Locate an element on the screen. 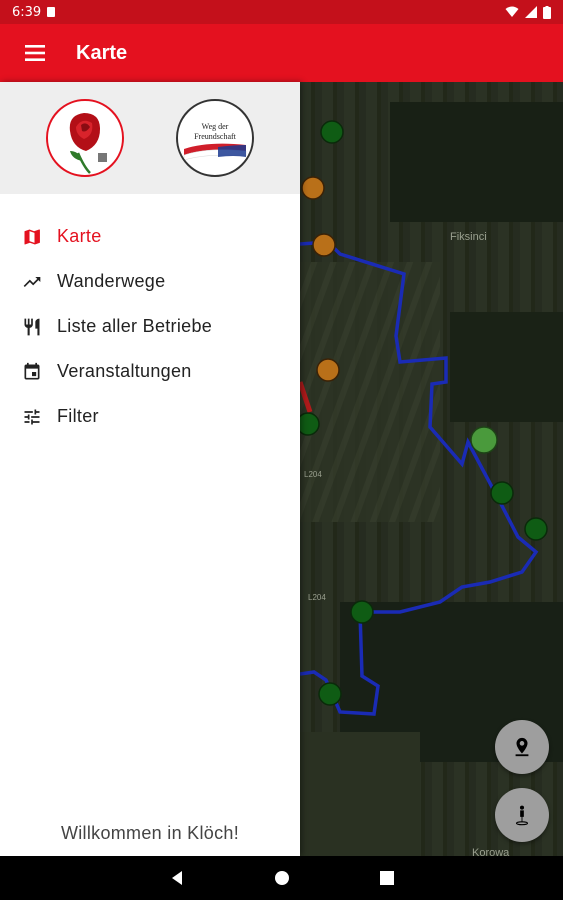 This screenshot has width=563, height=900. drawer-header: Weg der Freundschaft is located at coordinates (150, 138).